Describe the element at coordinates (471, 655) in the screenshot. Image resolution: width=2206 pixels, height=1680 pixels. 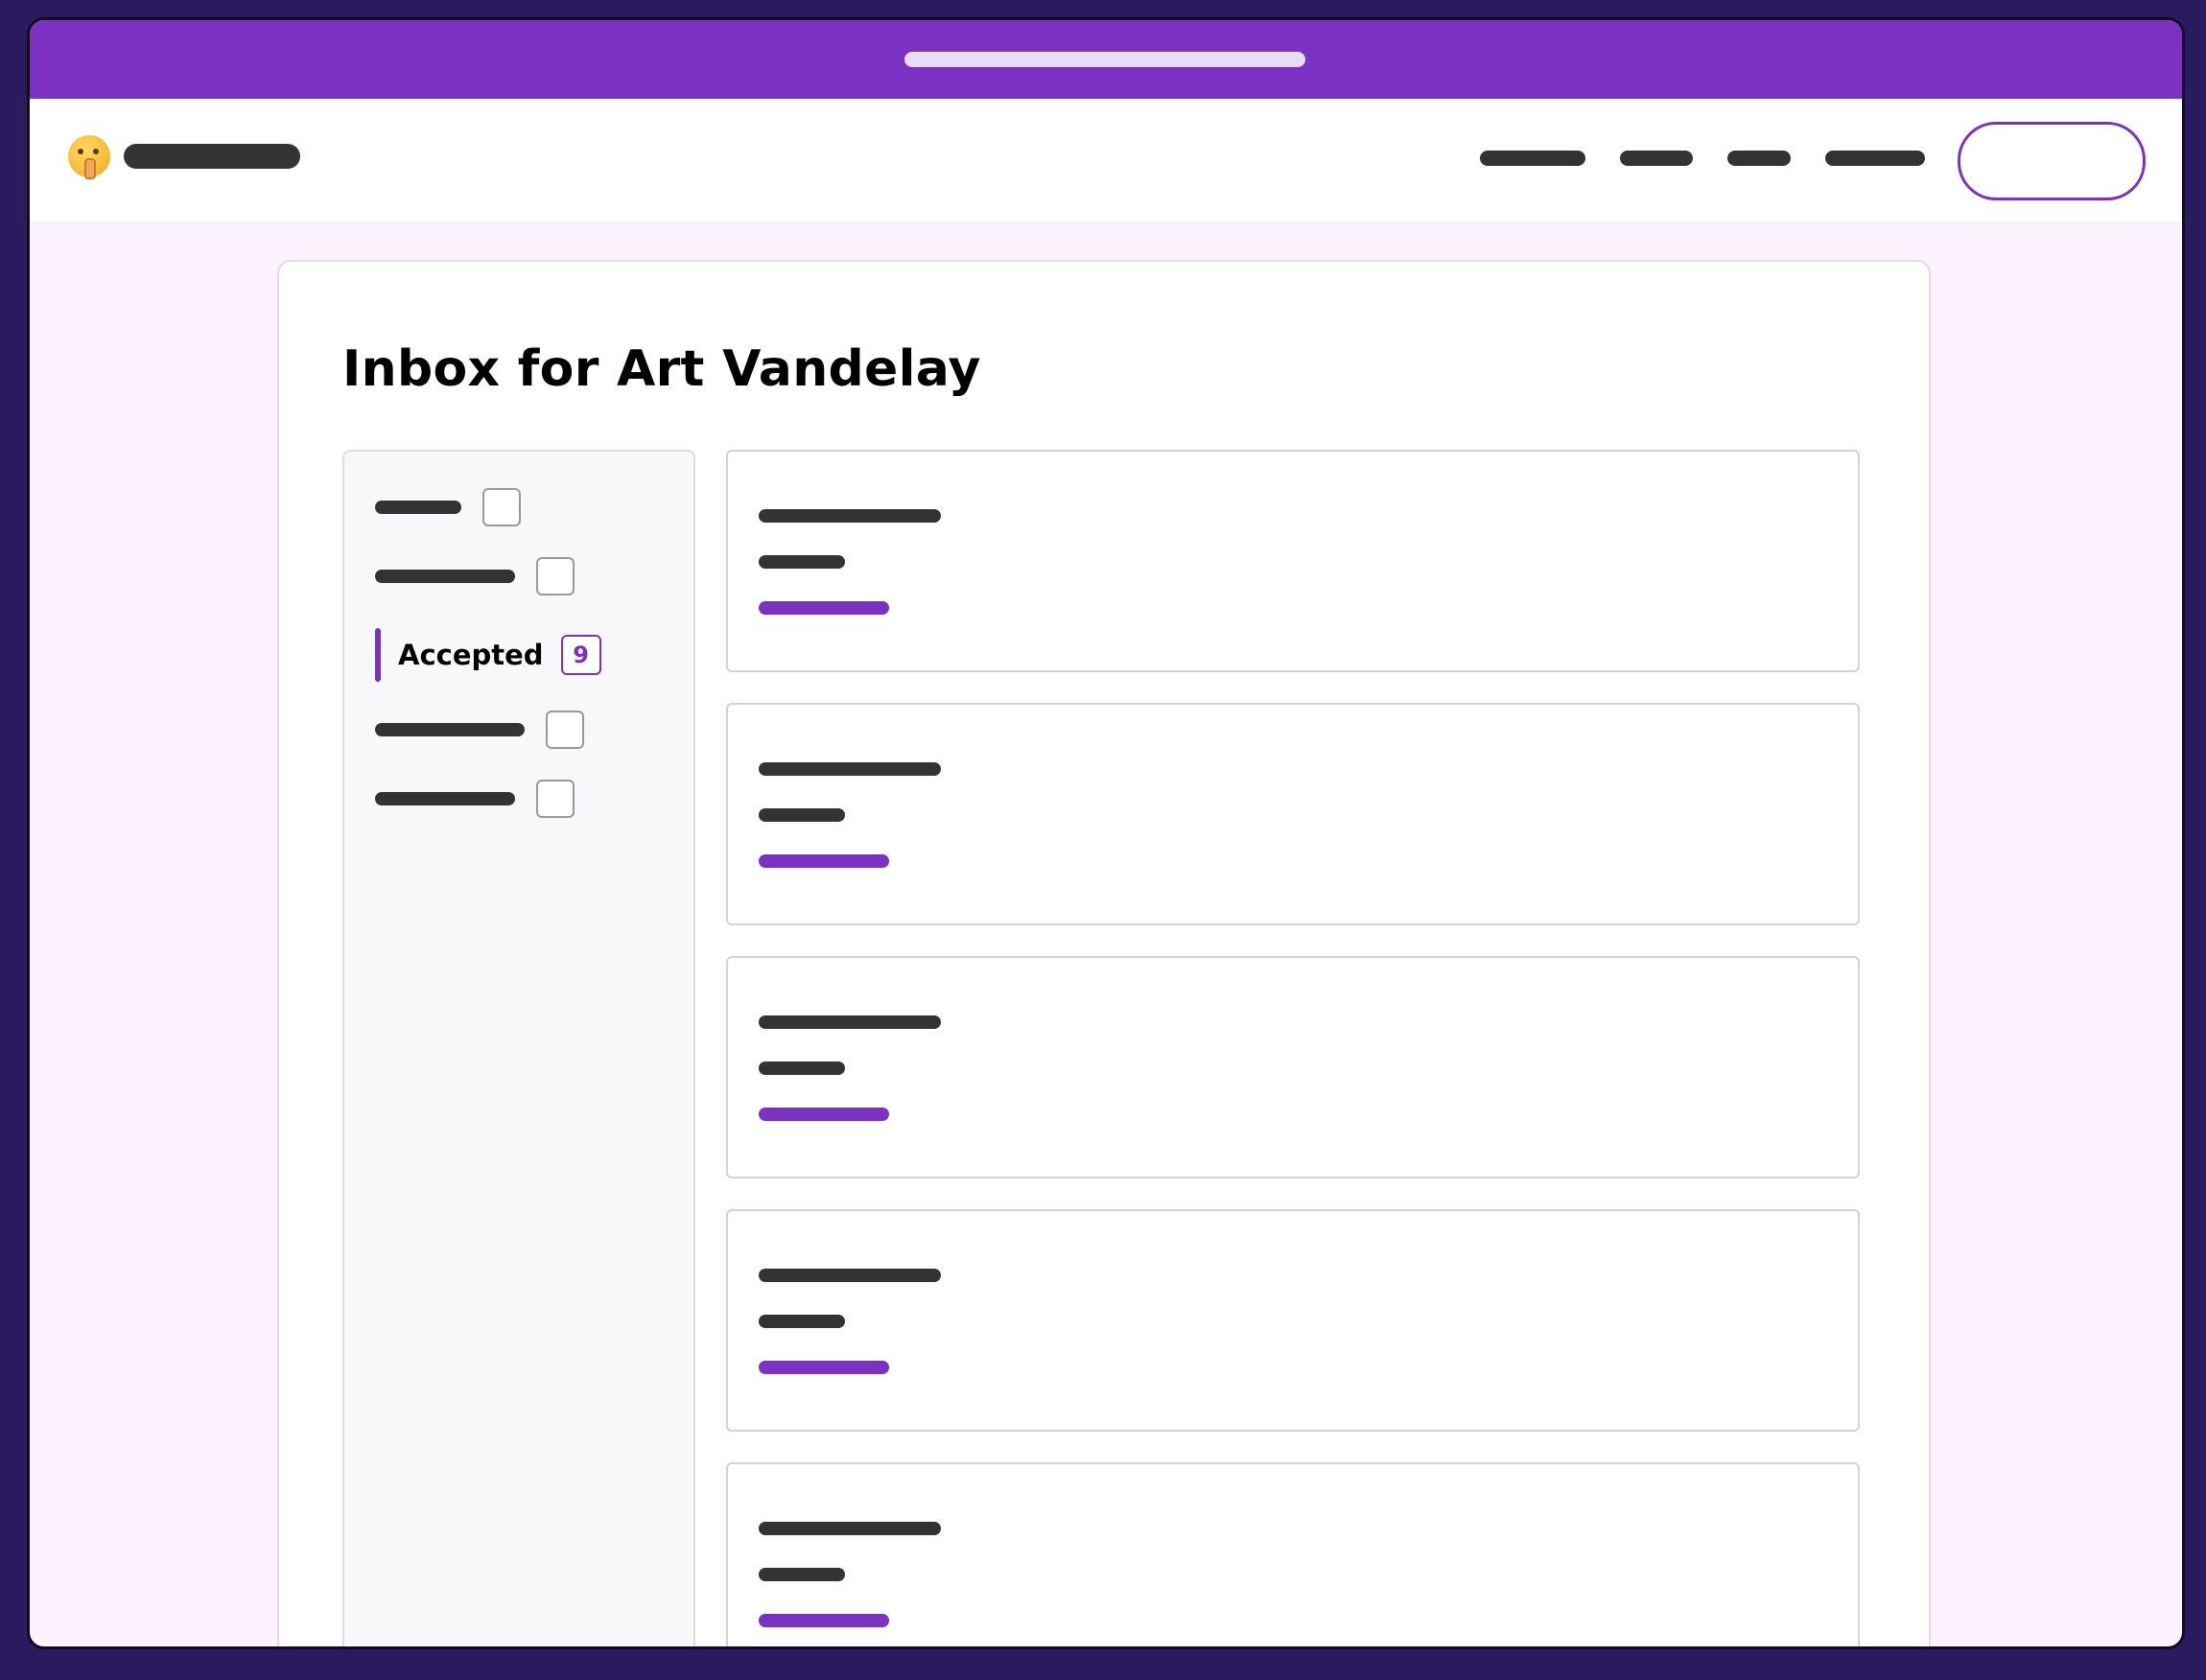
I see `filter-label-accepted: Accepted` at that location.